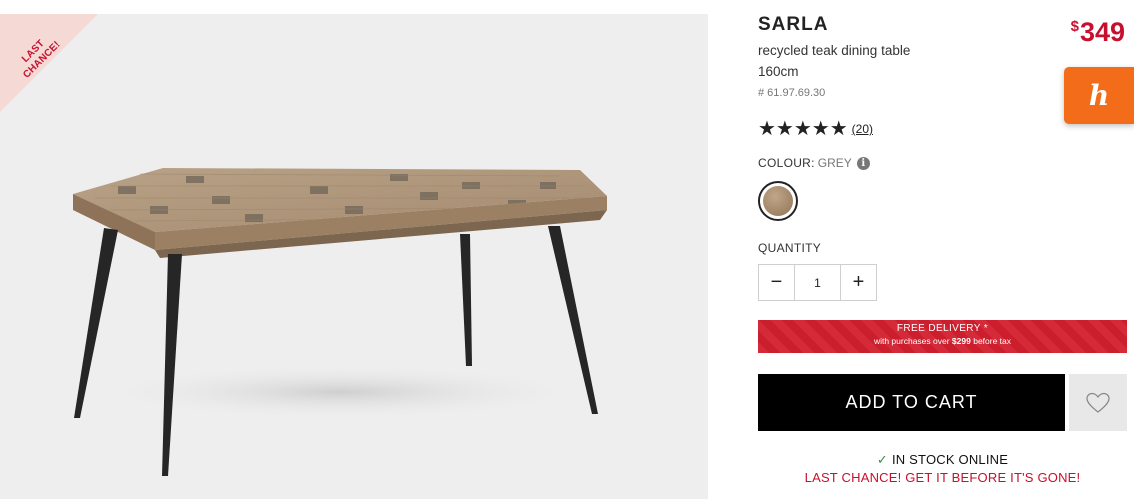 This screenshot has height=499, width=1134. I want to click on wishlist-button, so click(1098, 402).